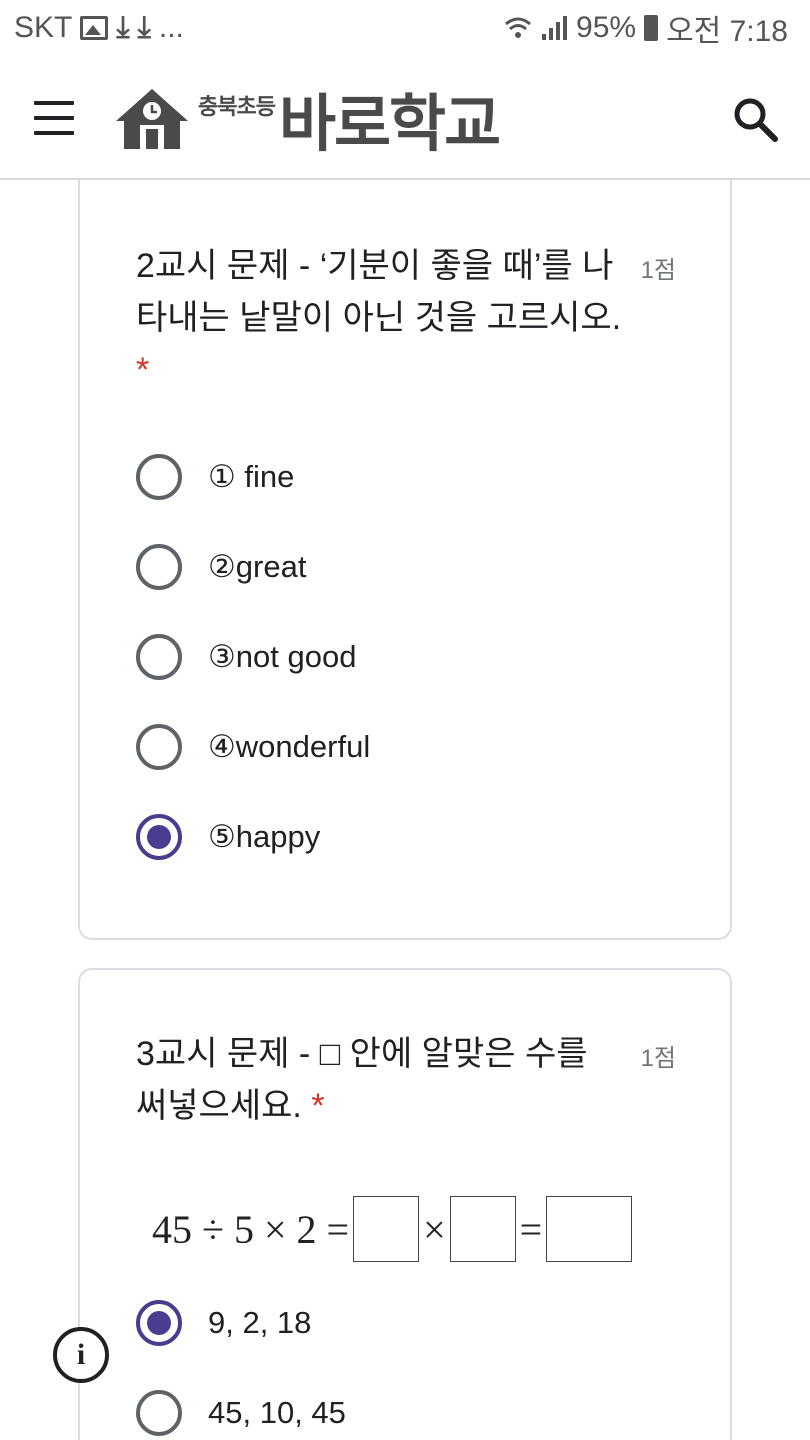 The width and height of the screenshot is (810, 1440). I want to click on info-icon: i, so click(81, 1355).